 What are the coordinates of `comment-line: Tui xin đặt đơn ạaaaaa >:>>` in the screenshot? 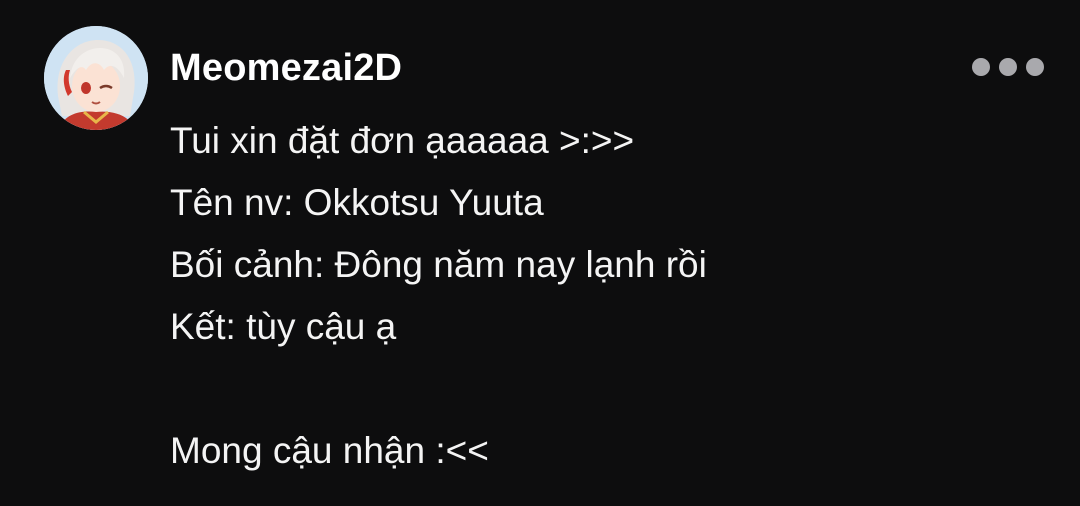 It's located at (402, 140).